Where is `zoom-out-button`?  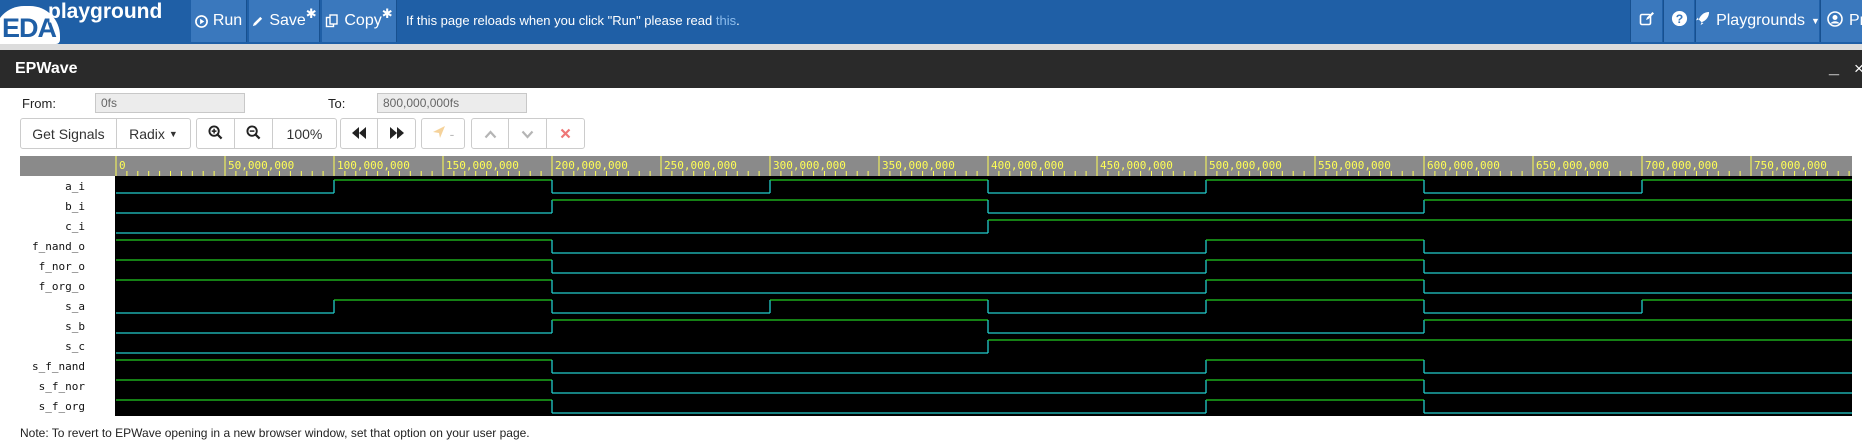 zoom-out-button is located at coordinates (254, 133).